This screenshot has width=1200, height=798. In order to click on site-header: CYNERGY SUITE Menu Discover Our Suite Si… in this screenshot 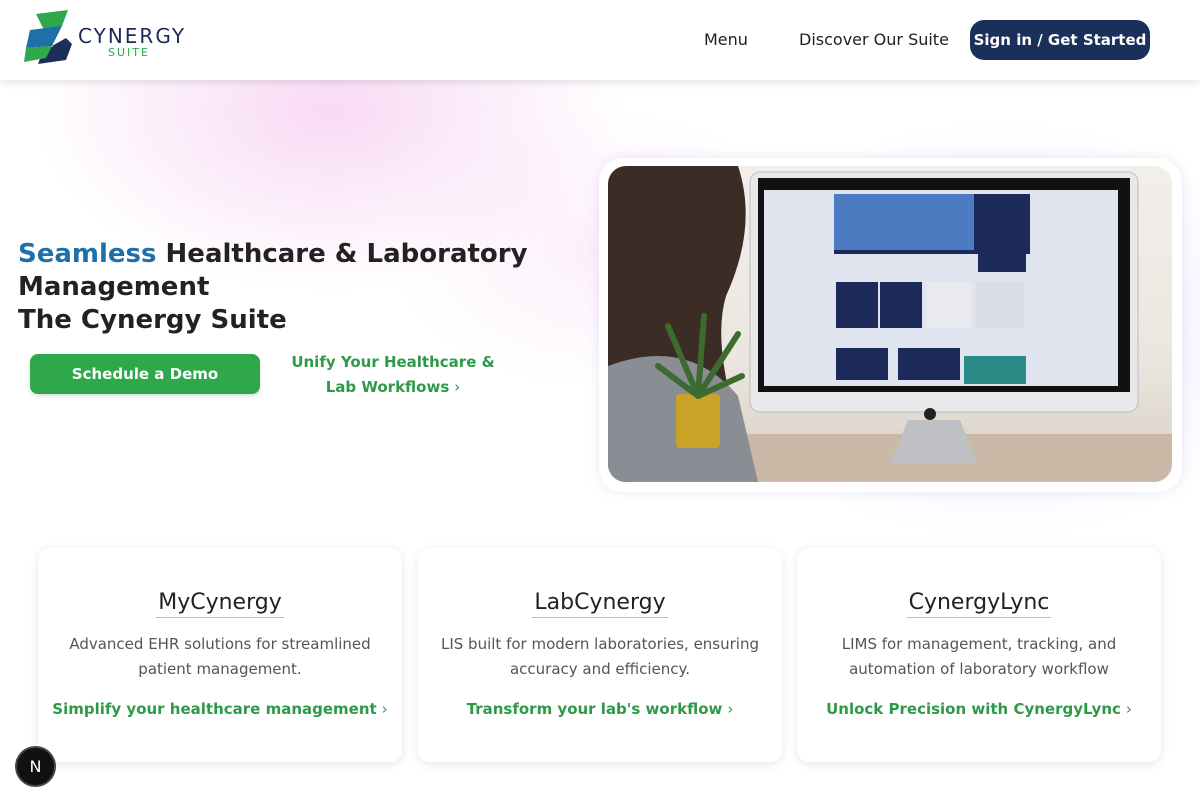, I will do `click(600, 40)`.